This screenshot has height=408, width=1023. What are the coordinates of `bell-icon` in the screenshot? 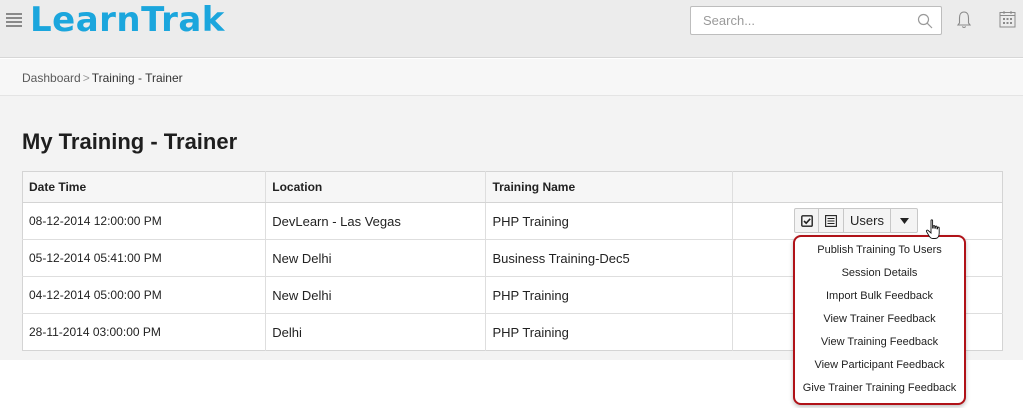 It's located at (964, 20).